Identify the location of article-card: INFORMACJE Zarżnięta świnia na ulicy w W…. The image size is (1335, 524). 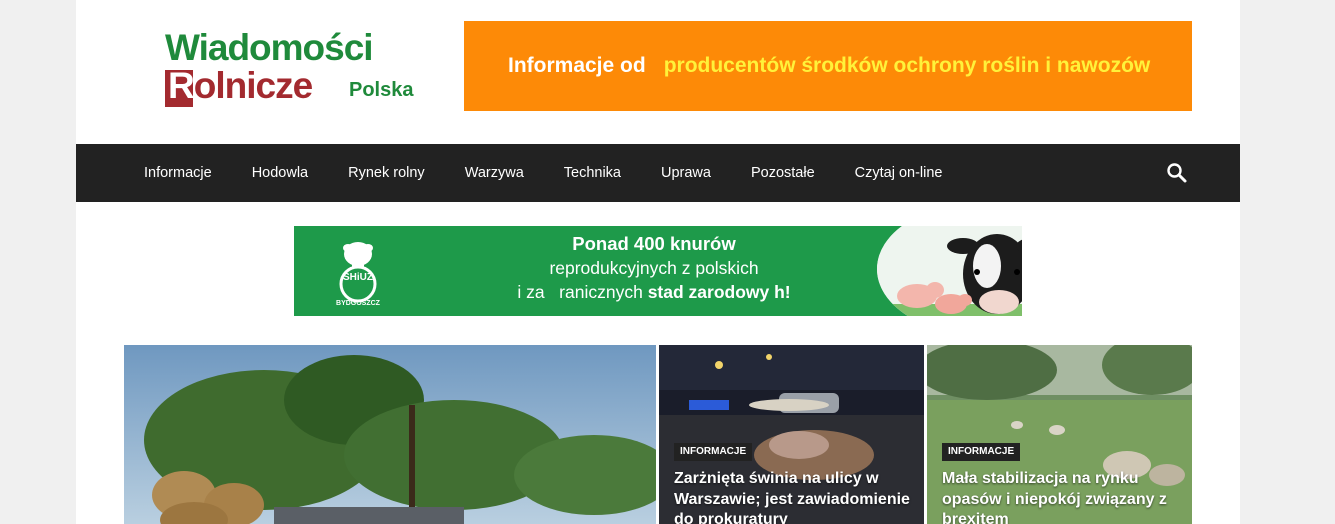
(791, 434).